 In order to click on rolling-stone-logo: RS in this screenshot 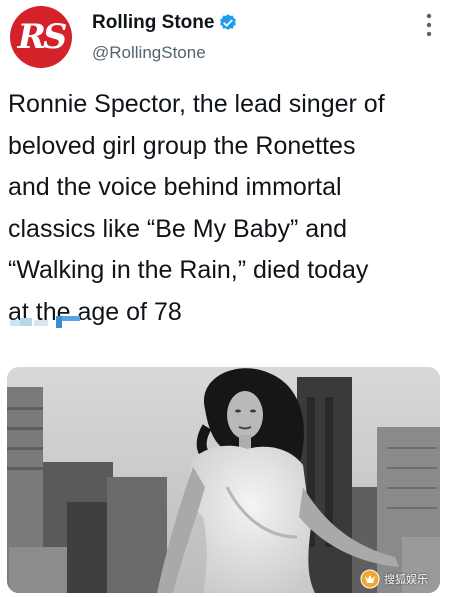, I will do `click(42, 37)`.